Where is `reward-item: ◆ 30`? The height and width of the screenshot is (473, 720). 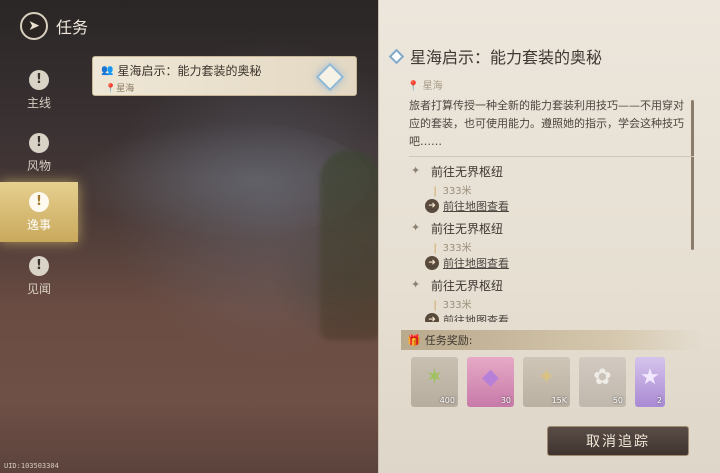 reward-item: ◆ 30 is located at coordinates (490, 382).